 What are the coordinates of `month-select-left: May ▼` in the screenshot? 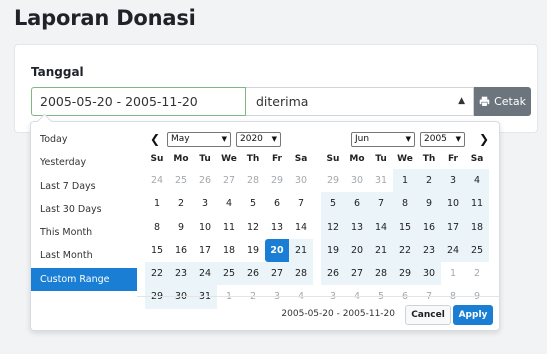 It's located at (199, 139).